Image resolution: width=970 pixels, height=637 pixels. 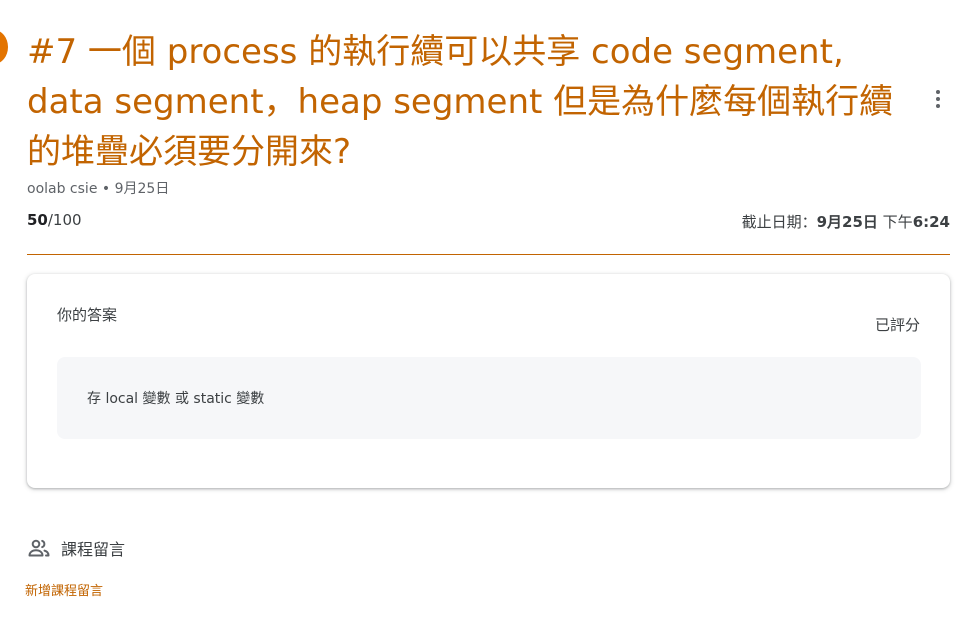 What do you see at coordinates (64, 220) in the screenshot?
I see `points-total: /100` at bounding box center [64, 220].